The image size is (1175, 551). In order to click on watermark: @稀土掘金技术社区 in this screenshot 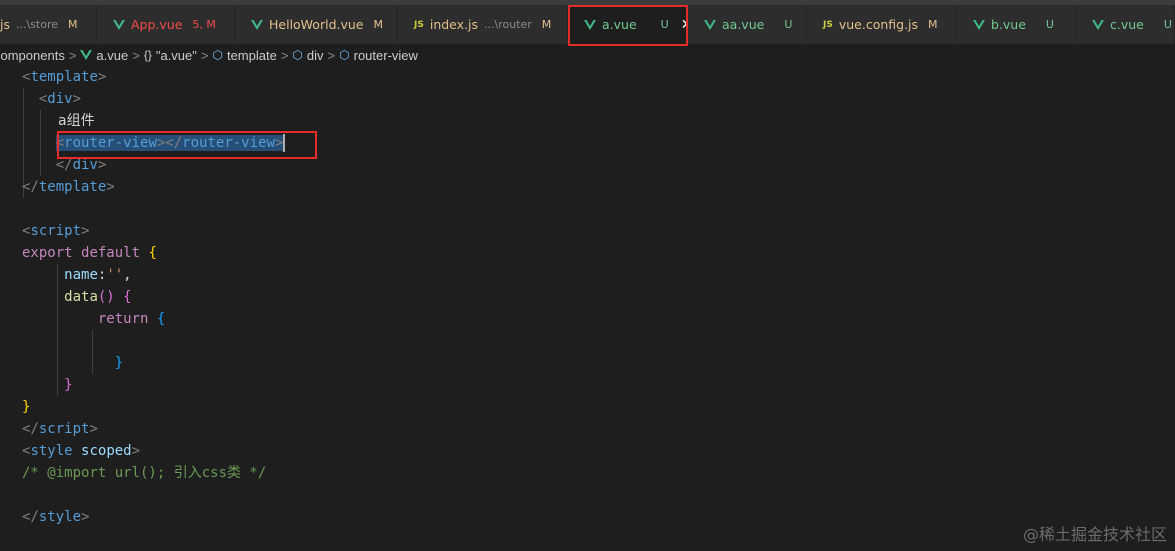, I will do `click(1094, 534)`.